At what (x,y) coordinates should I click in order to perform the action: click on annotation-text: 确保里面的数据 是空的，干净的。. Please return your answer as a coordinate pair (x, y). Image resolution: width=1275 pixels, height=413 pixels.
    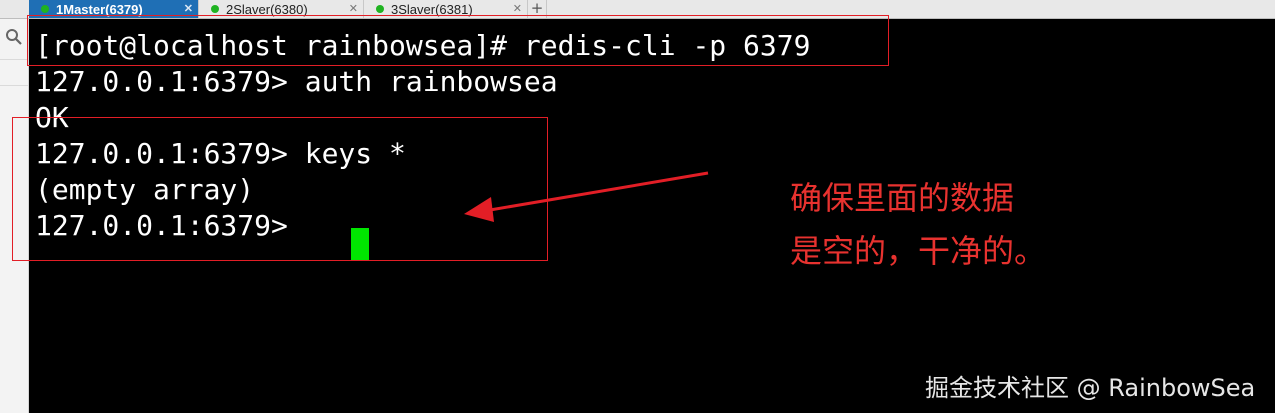
    Looking at the image, I should click on (918, 225).